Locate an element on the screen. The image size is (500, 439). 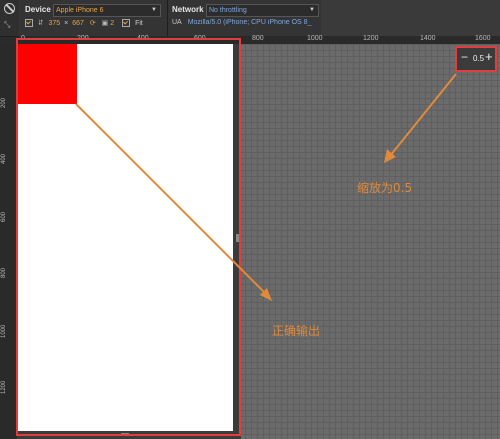
zoom-annotation: 缩放为0.5 is located at coordinates (385, 188).